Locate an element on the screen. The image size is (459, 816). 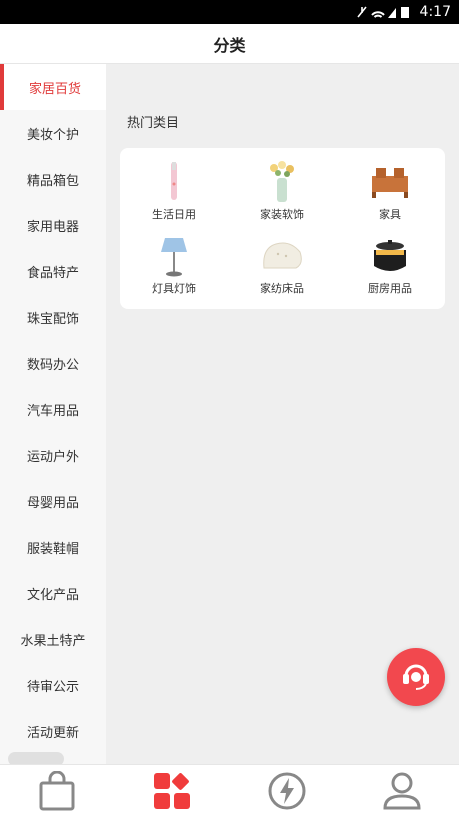
bottom-tab-bar: 首页 分类 快购 帮助 is located at coordinates (229, 790).